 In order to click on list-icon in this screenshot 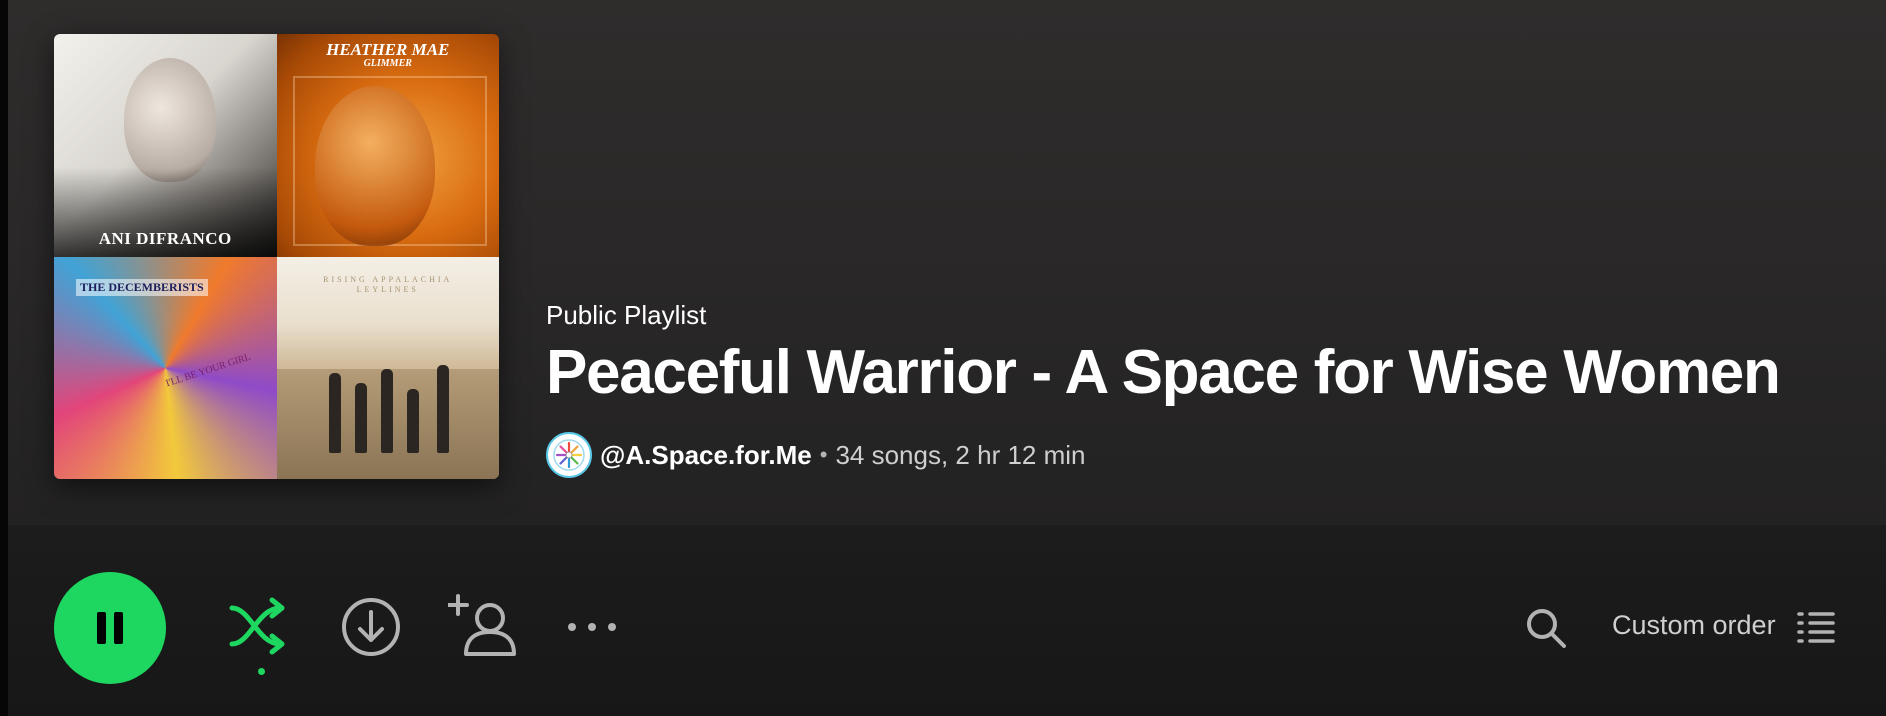, I will do `click(1816, 628)`.